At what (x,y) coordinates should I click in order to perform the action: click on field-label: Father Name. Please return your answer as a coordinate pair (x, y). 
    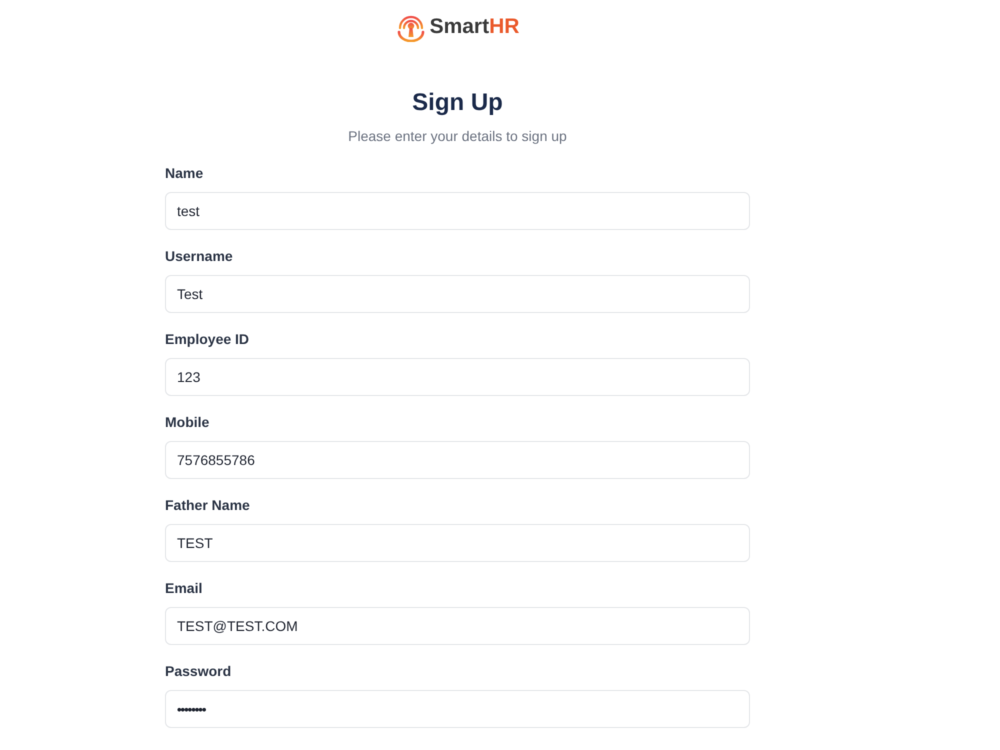
    Looking at the image, I should click on (207, 505).